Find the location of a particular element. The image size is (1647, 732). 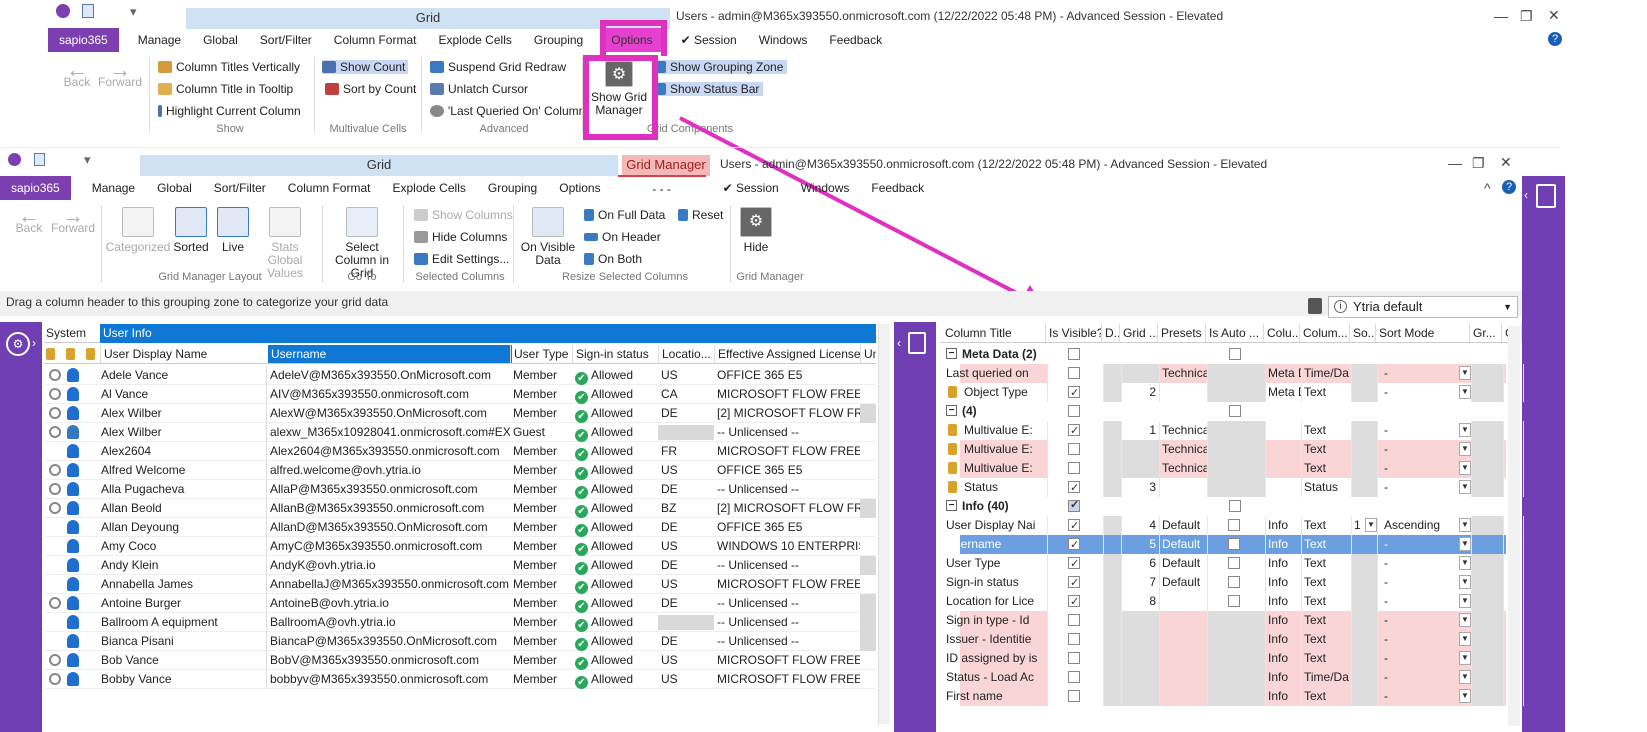

inner-tab-global: Global is located at coordinates (174, 188).